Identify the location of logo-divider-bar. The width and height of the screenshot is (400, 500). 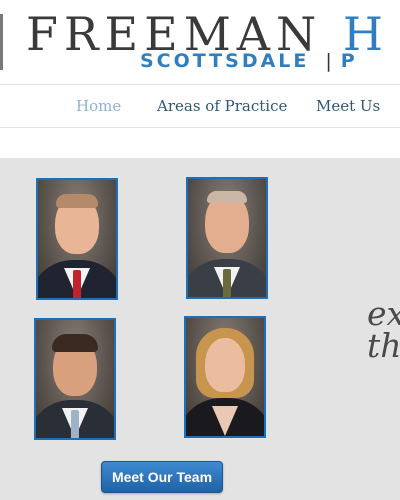
(1, 42).